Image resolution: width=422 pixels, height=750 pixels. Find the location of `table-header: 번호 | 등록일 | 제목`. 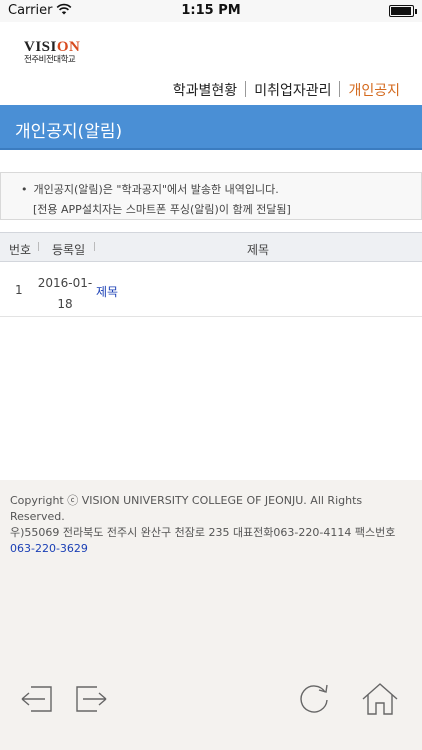

table-header: 번호 | 등록일 | 제목 is located at coordinates (211, 247).